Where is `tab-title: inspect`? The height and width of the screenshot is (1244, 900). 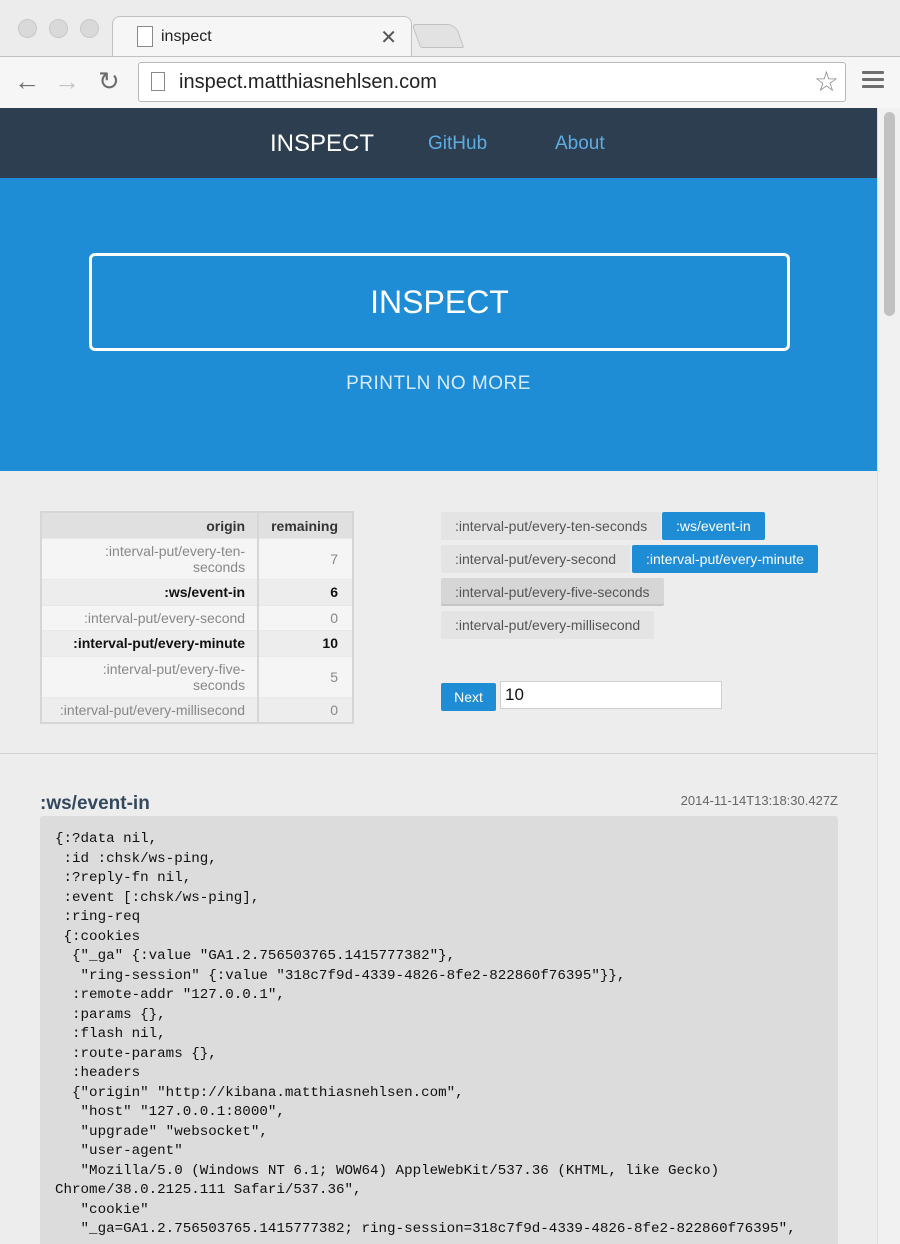
tab-title: inspect is located at coordinates (186, 36).